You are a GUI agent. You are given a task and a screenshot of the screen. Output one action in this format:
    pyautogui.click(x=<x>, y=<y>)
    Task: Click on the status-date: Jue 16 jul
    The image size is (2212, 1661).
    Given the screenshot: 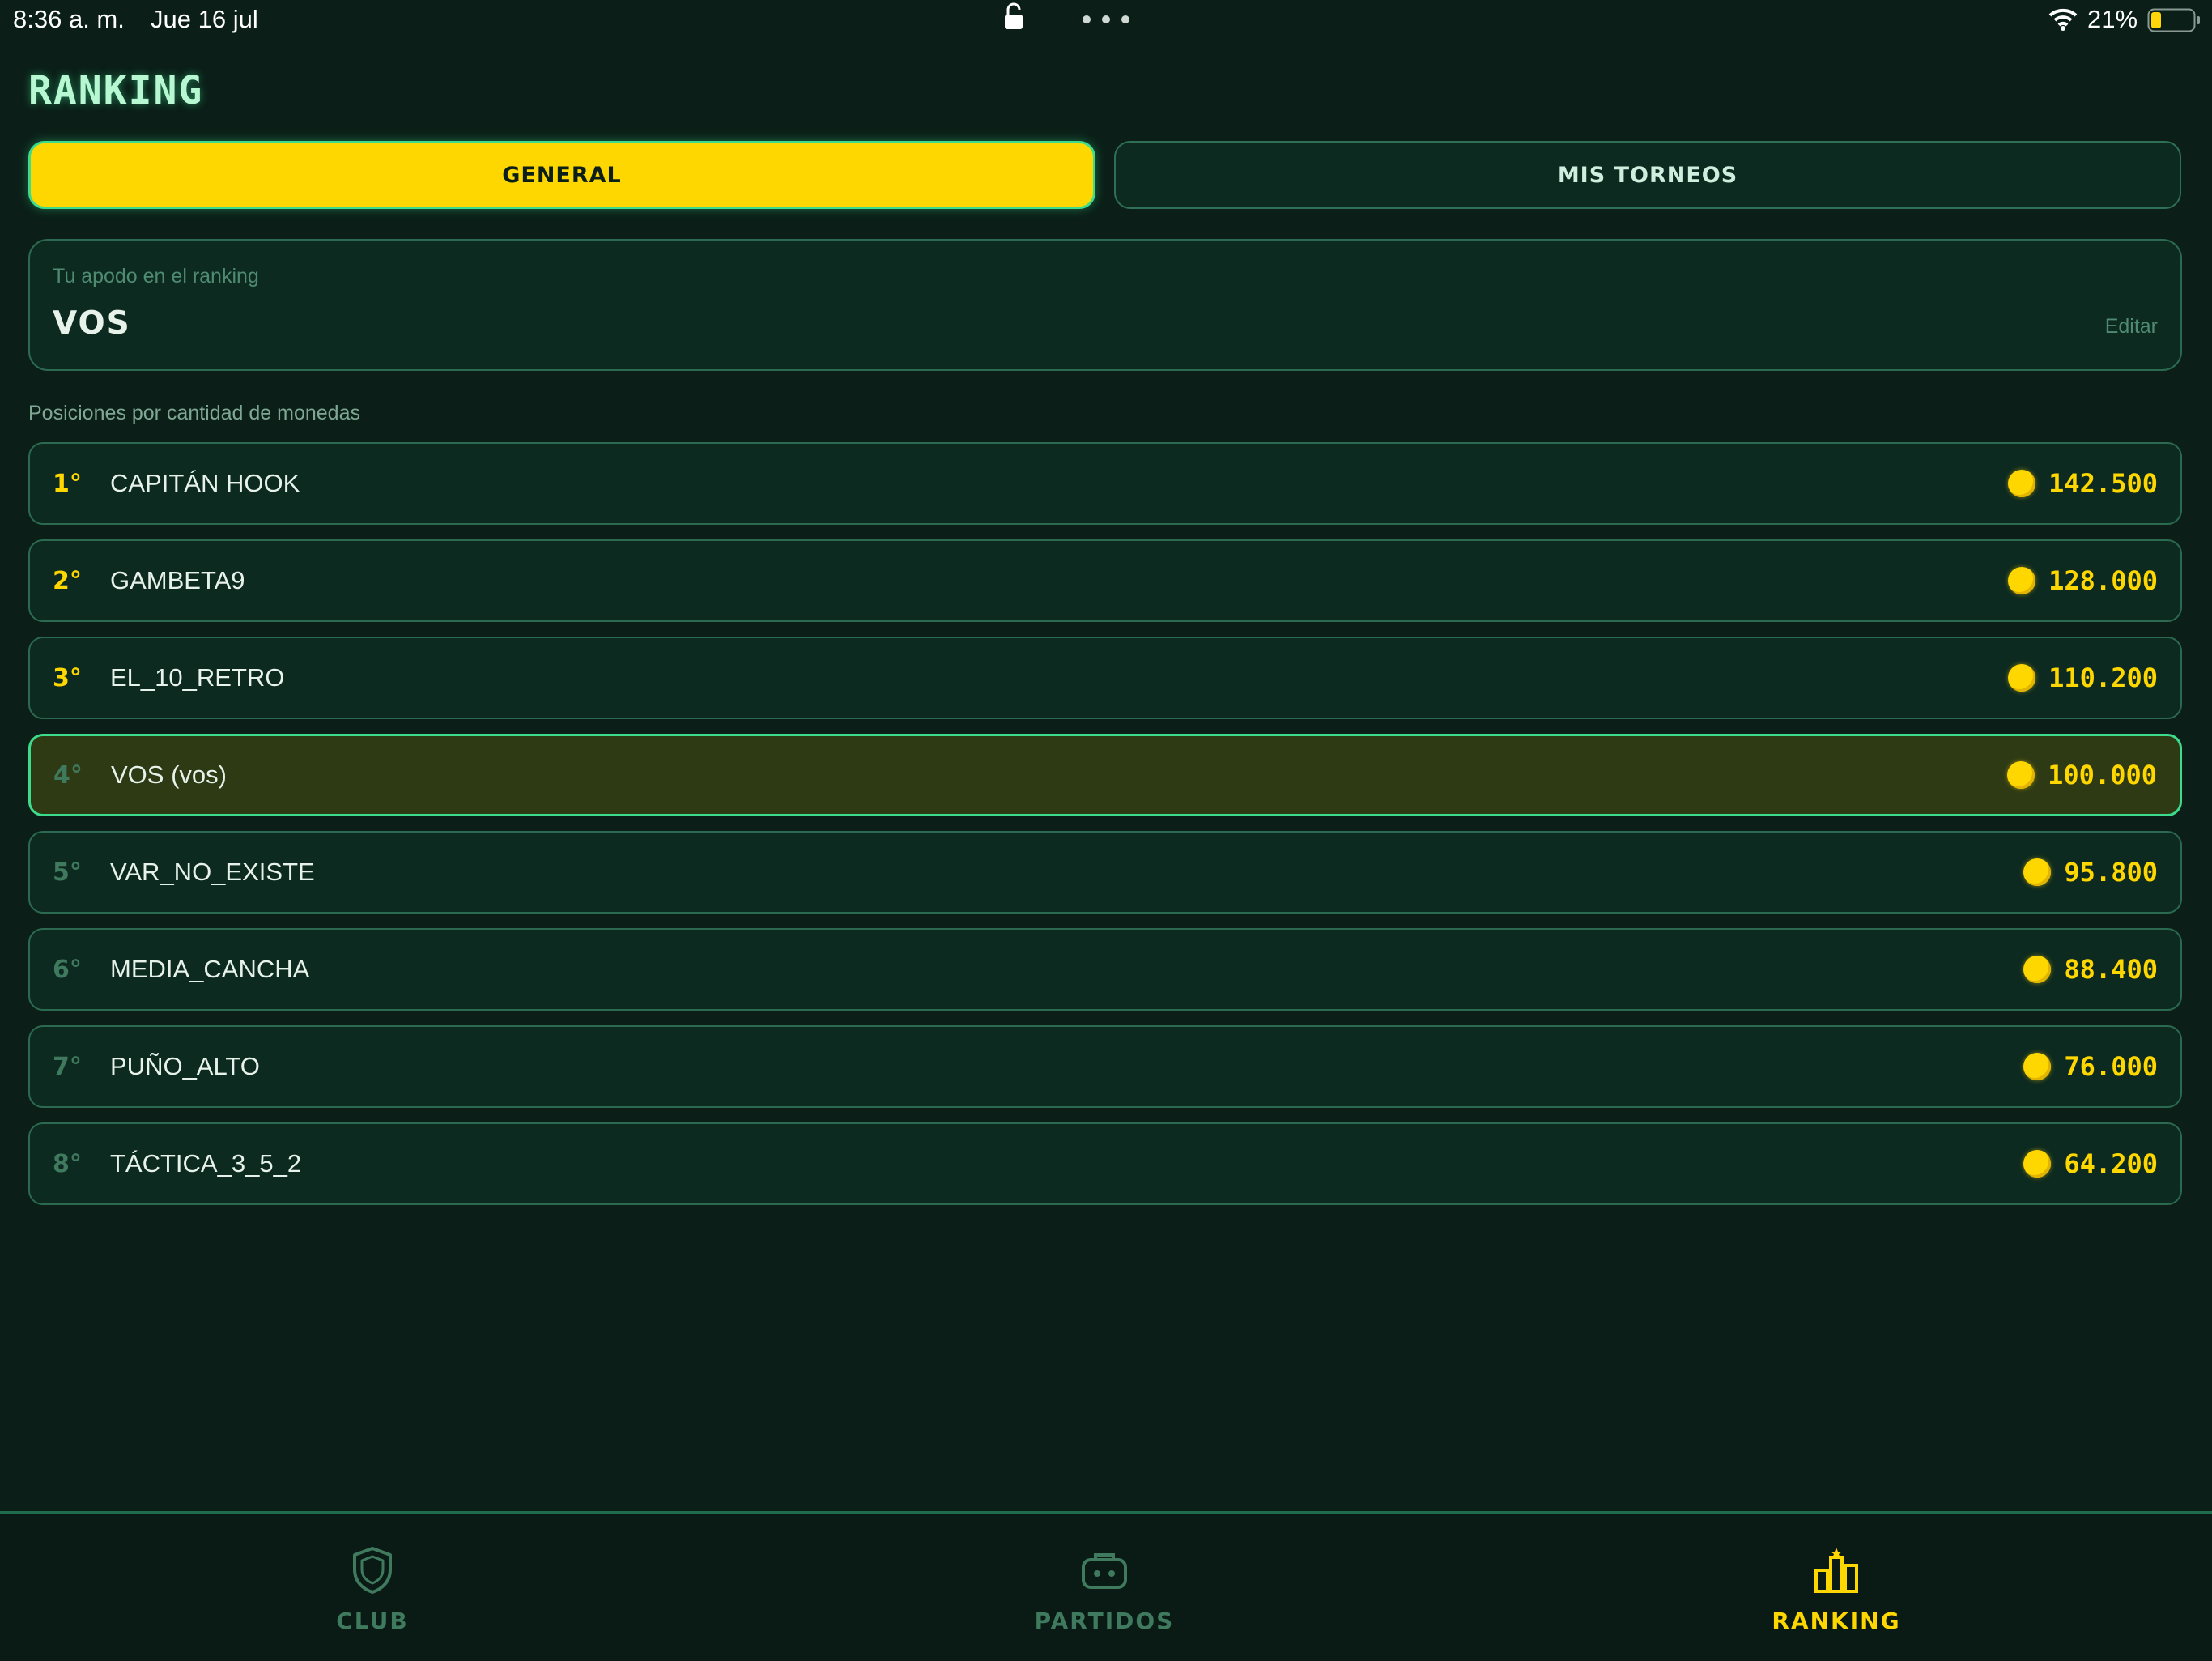 What is the action you would take?
    pyautogui.click(x=205, y=19)
    